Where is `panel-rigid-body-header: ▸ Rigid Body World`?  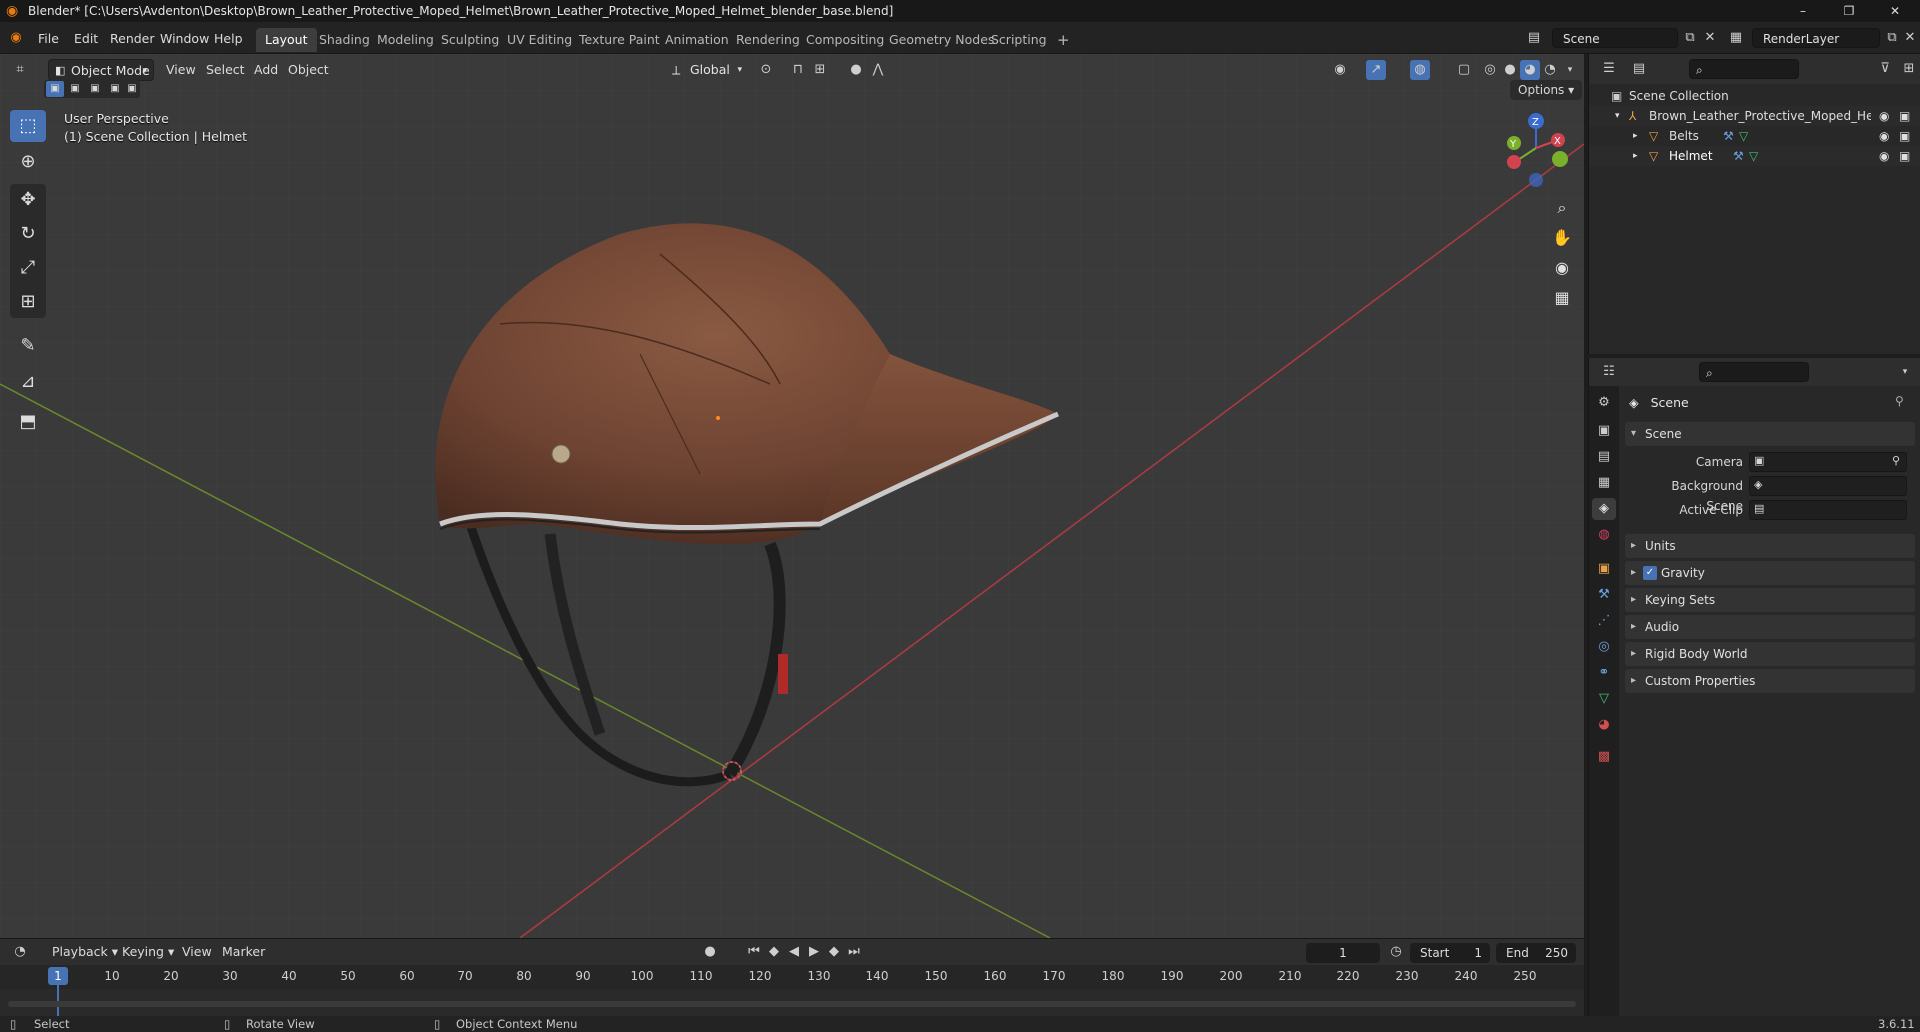
panel-rigid-body-header: ▸ Rigid Body World is located at coordinates (1770, 654).